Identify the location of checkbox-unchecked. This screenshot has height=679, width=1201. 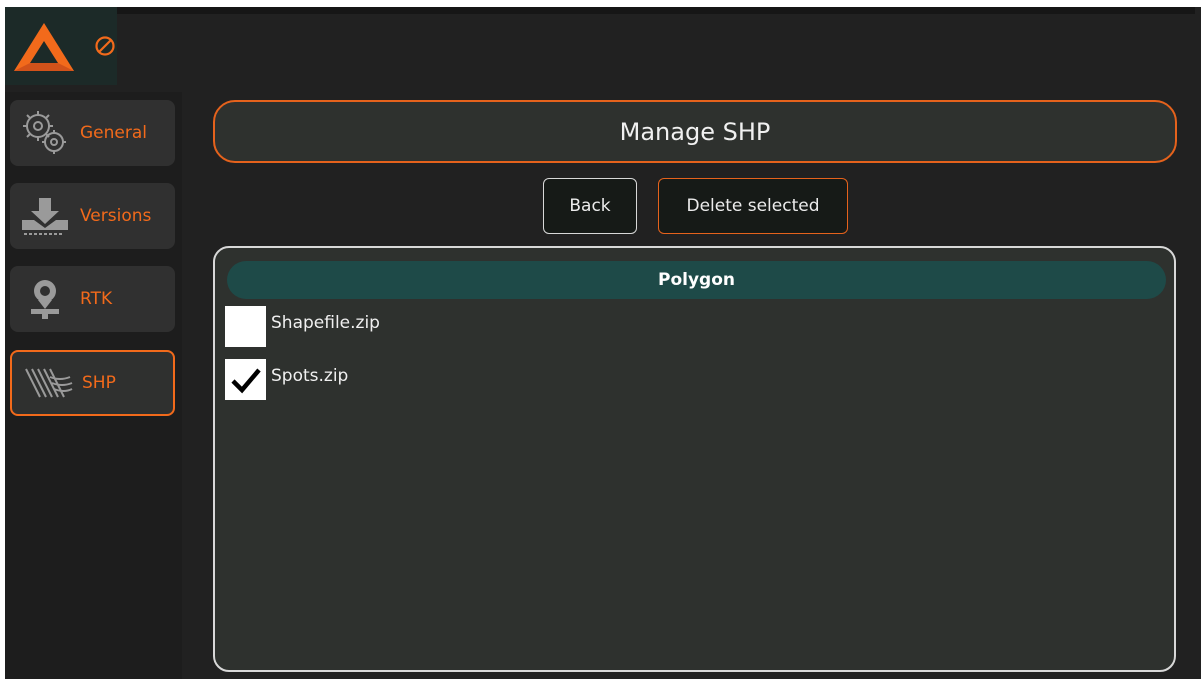
(245, 326).